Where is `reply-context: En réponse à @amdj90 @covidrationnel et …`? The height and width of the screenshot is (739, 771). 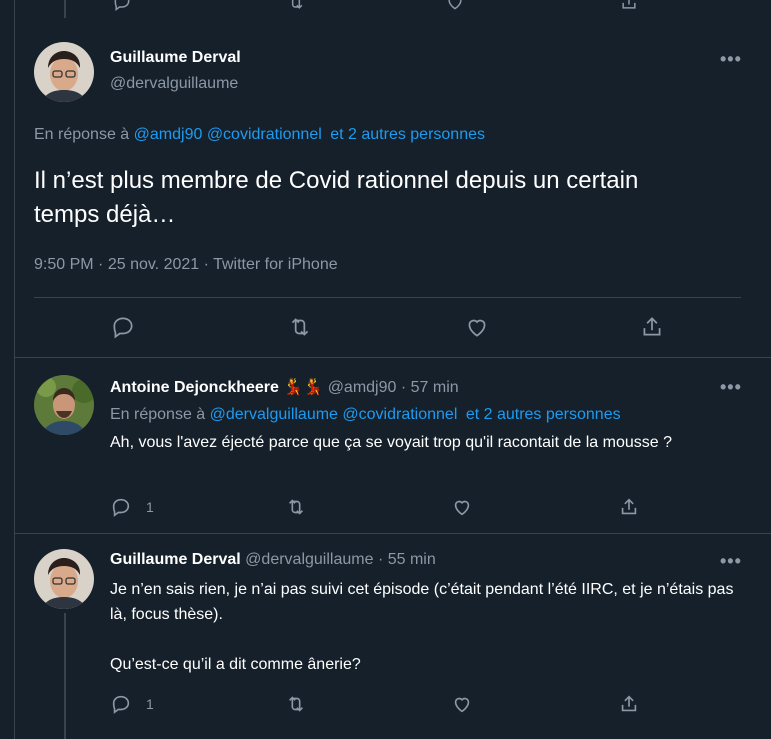 reply-context: En réponse à @amdj90 @covidrationnel et … is located at coordinates (259, 135).